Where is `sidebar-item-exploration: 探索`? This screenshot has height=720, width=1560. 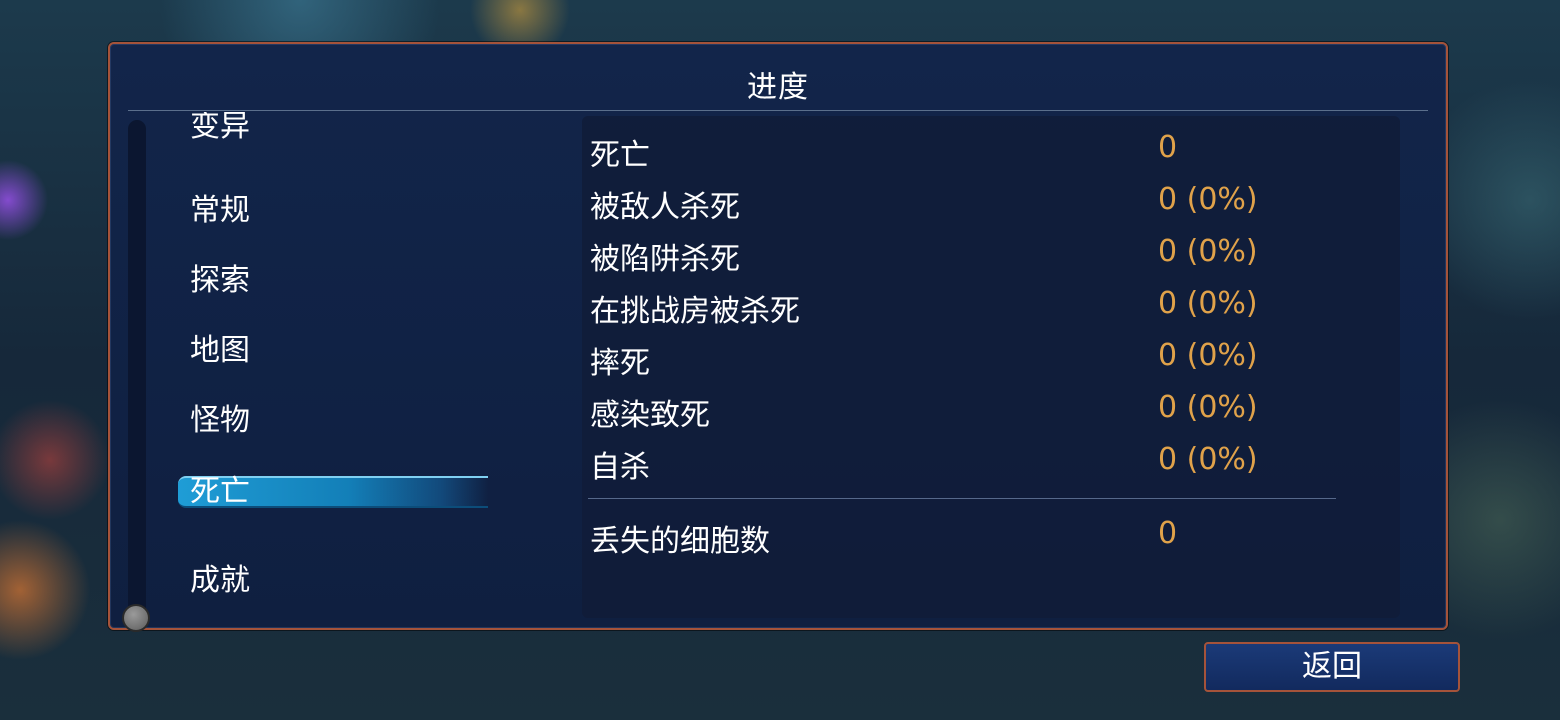 sidebar-item-exploration: 探索 is located at coordinates (220, 281).